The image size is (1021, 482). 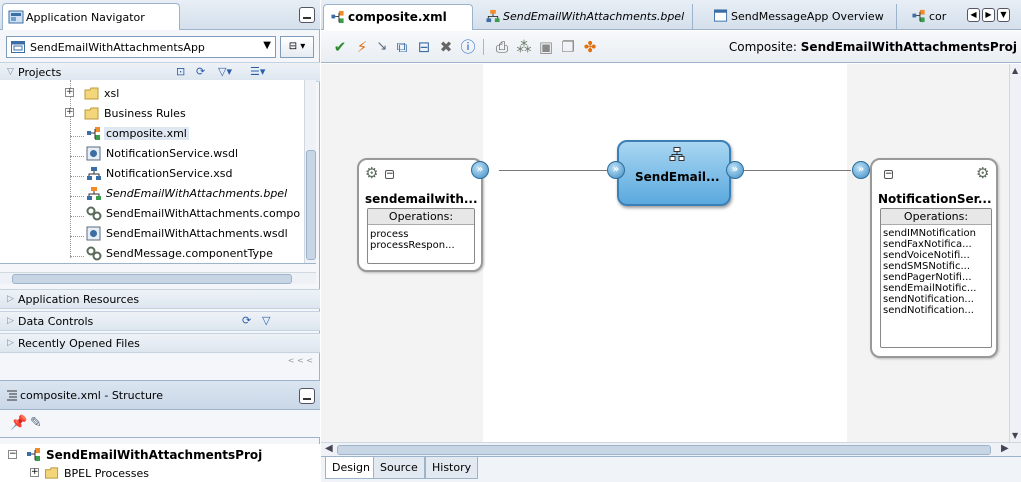 I want to click on scroll-tabs-left-button: ◀, so click(x=973, y=15).